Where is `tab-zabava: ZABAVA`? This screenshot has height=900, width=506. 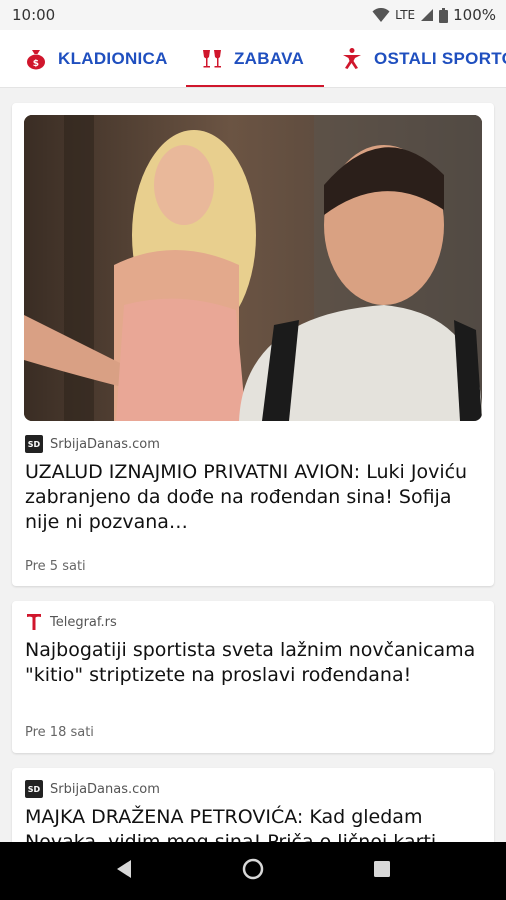 tab-zabava: ZABAVA is located at coordinates (255, 58).